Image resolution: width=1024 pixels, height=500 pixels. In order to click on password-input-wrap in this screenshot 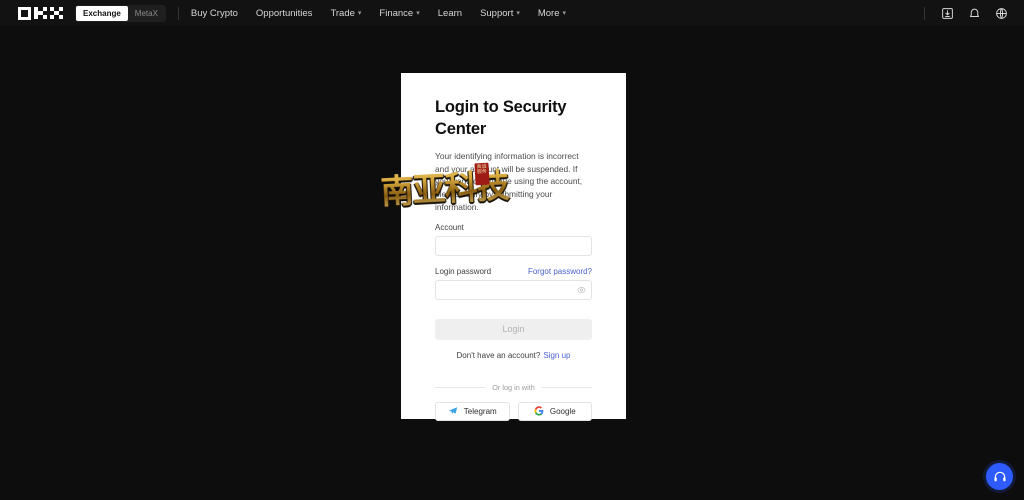, I will do `click(513, 289)`.